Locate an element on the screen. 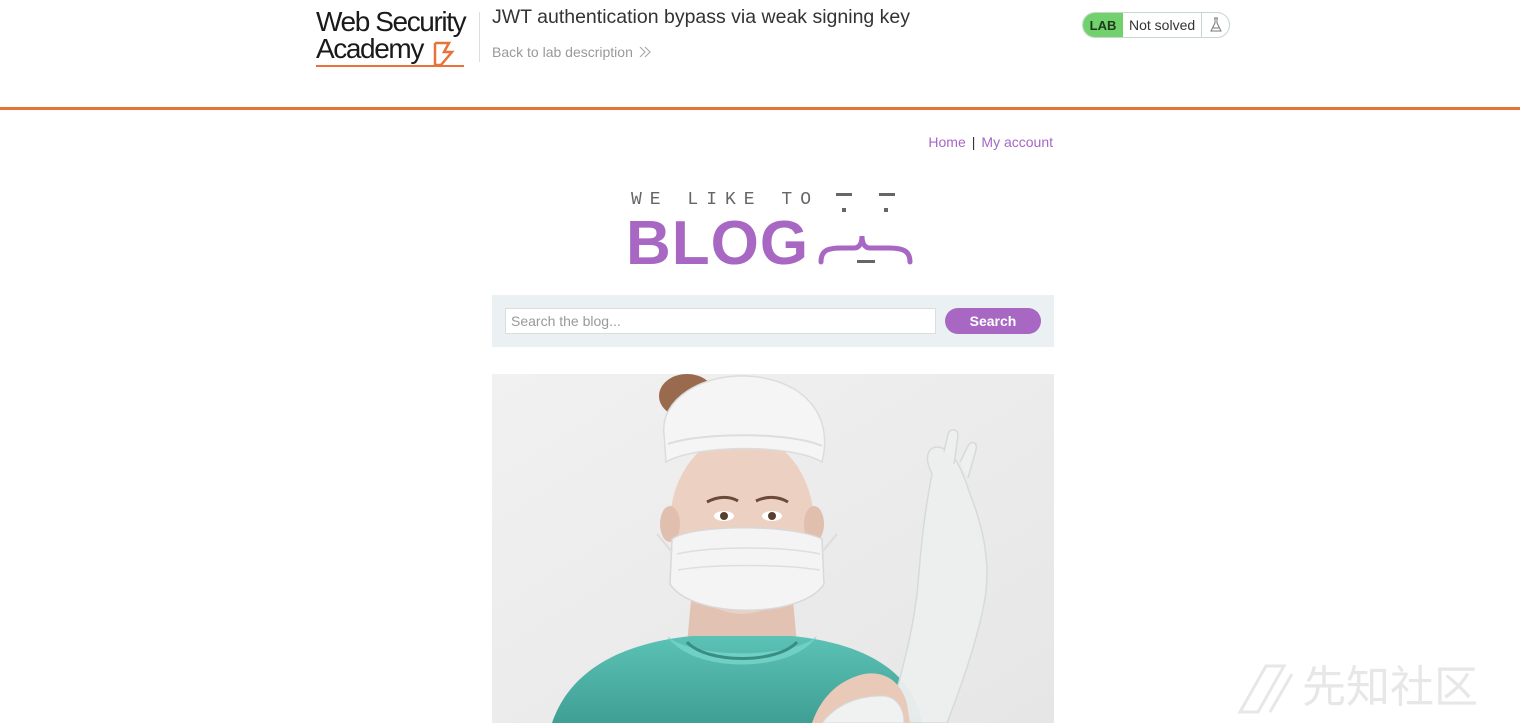  blog-wordmark: BLOG is located at coordinates (718, 243).